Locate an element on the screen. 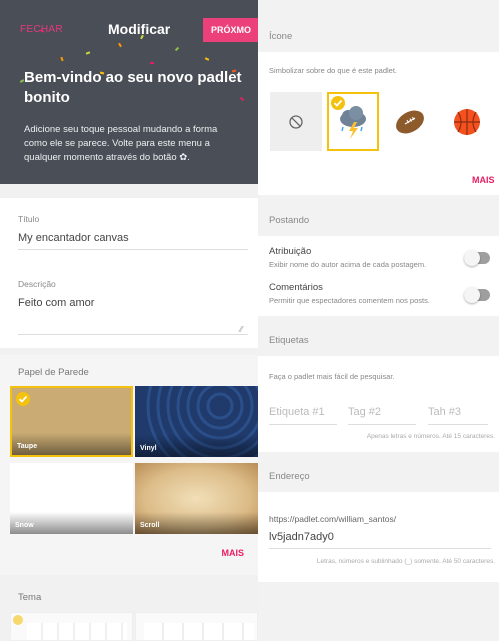 The image size is (499, 641). basketball-option is located at coordinates (467, 121).